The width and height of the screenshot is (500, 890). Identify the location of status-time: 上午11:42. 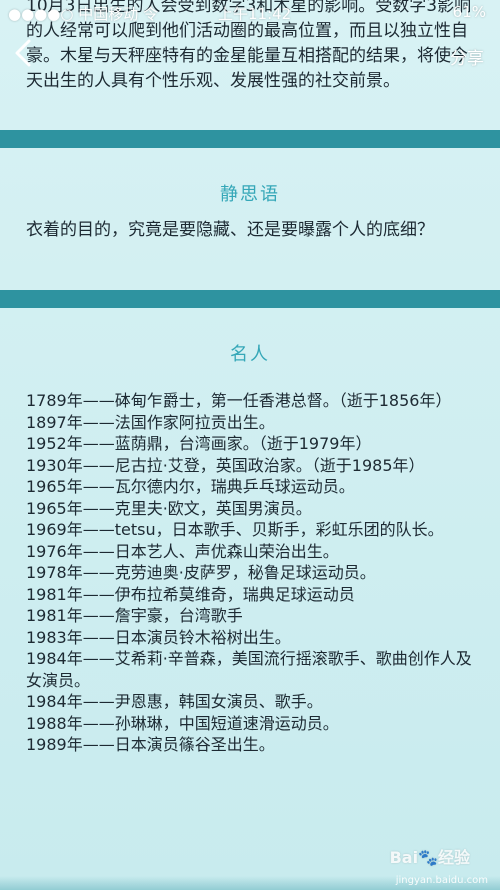
(255, 14).